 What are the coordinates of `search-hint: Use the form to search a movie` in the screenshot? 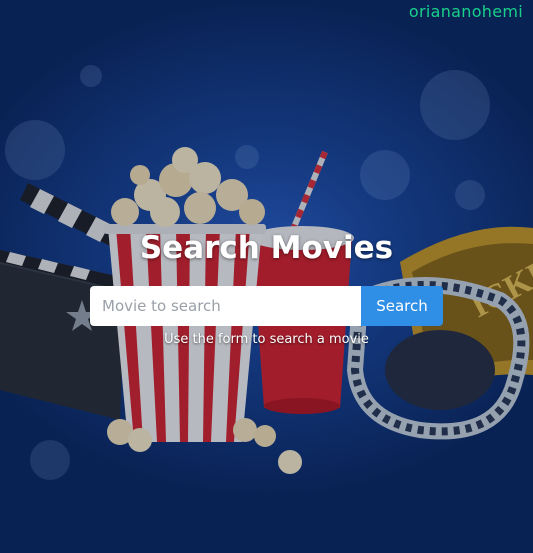 It's located at (266, 339).